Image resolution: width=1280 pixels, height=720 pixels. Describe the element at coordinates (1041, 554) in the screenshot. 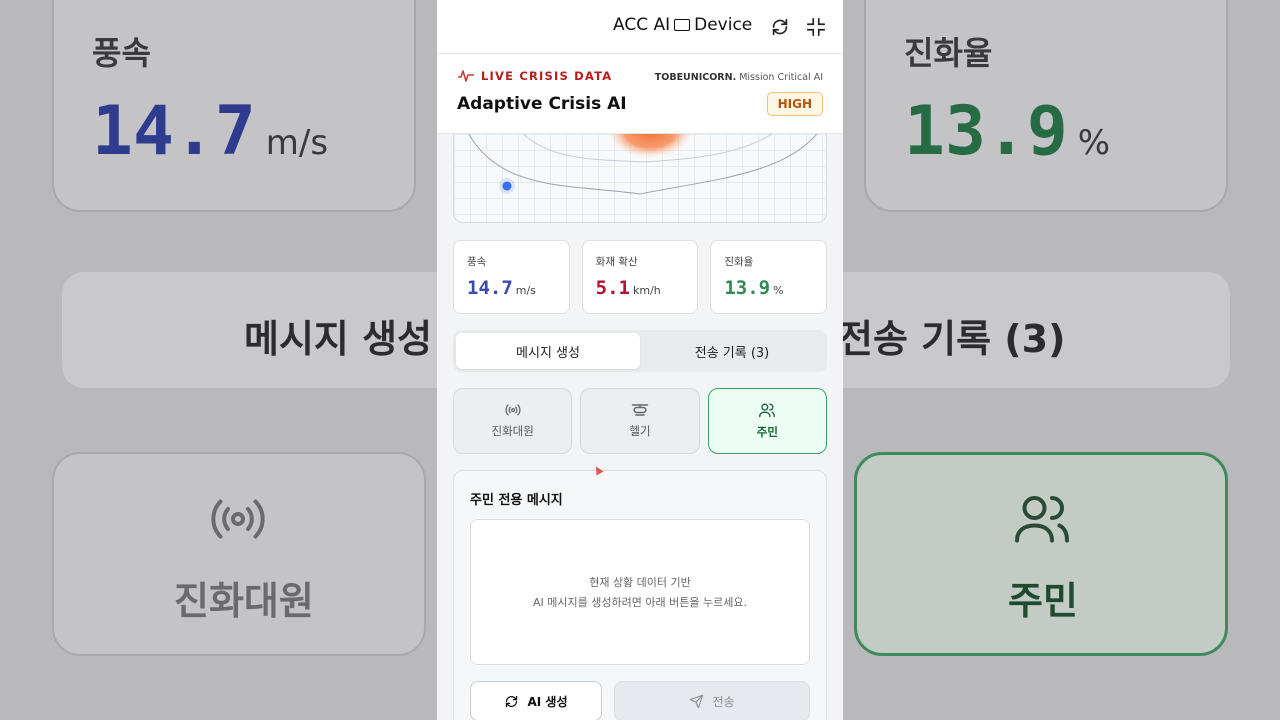

I see `bg-role-card-residents` at that location.